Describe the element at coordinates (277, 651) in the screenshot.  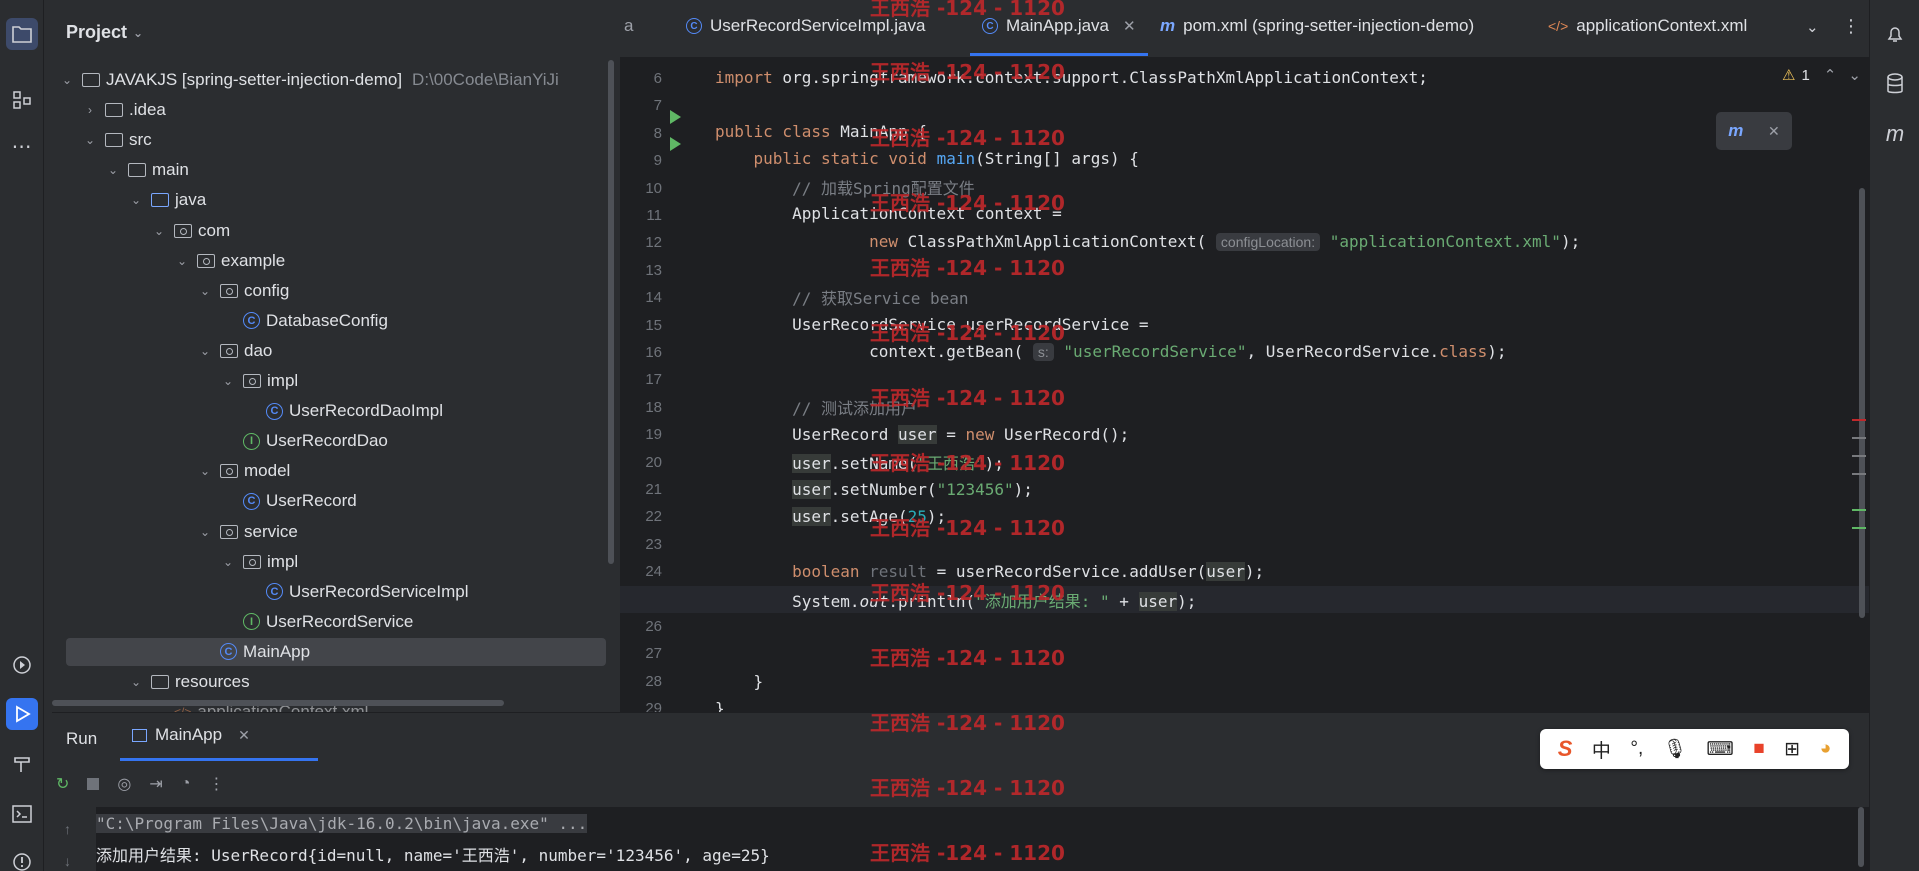
I see `tree-item-label: MainApp` at that location.